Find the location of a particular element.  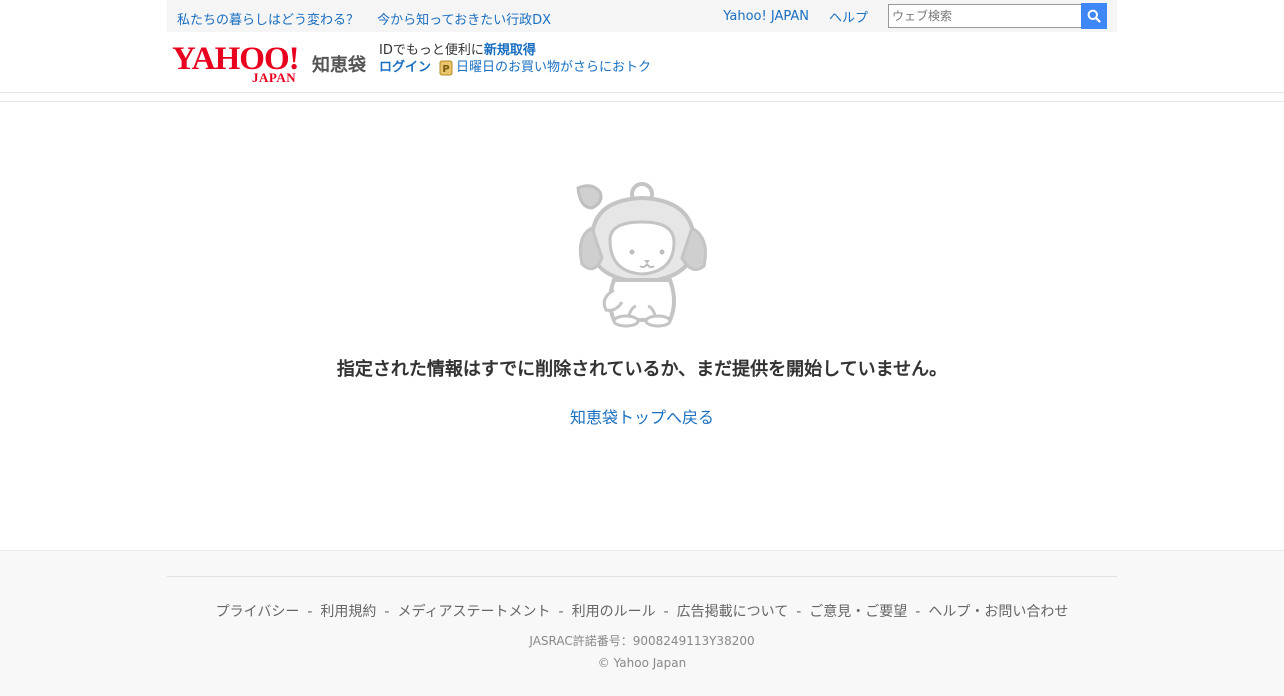

footer-link-rules: 利用のルール is located at coordinates (614, 612).